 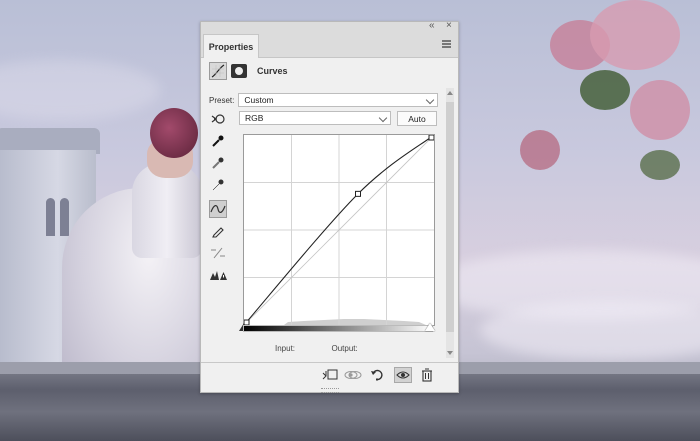 I want to click on gray-point-eyedropper-icon, so click(x=218, y=163).